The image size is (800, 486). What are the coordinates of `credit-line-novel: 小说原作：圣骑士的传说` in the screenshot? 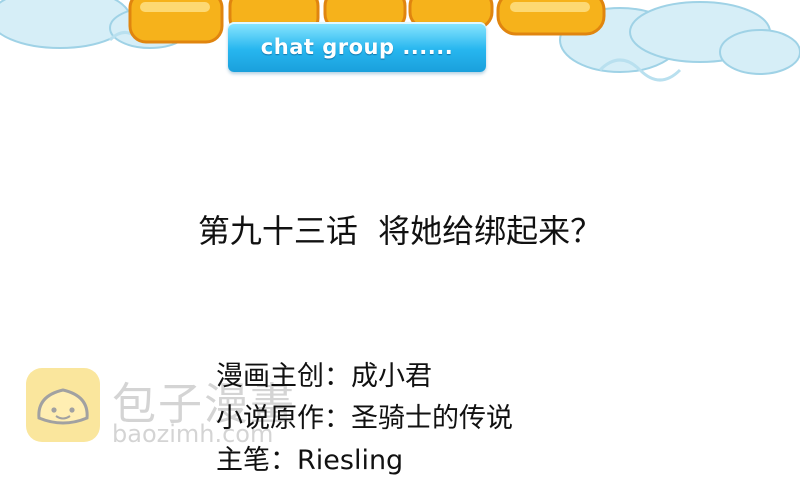 It's located at (364, 418).